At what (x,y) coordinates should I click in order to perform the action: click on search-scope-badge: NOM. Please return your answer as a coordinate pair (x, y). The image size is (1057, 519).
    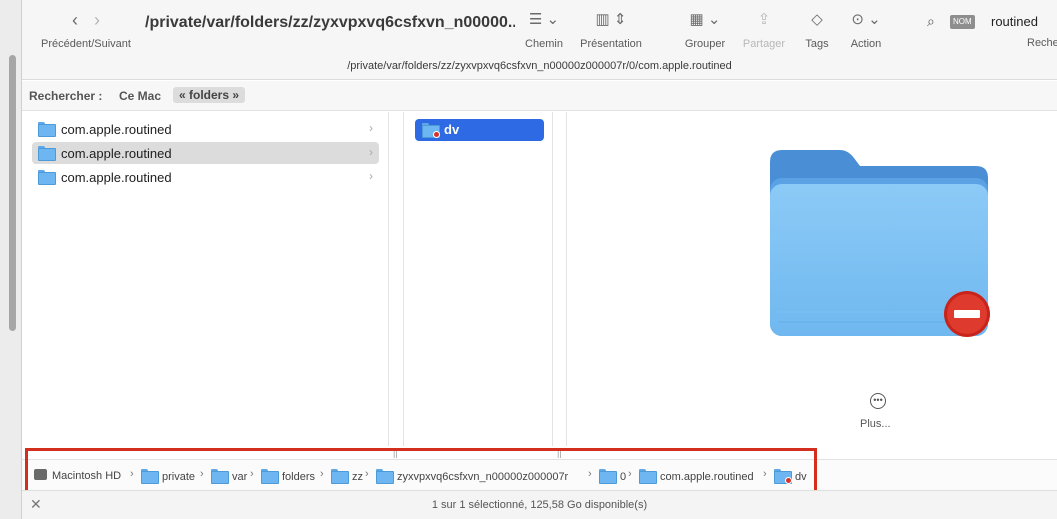
    Looking at the image, I should click on (962, 22).